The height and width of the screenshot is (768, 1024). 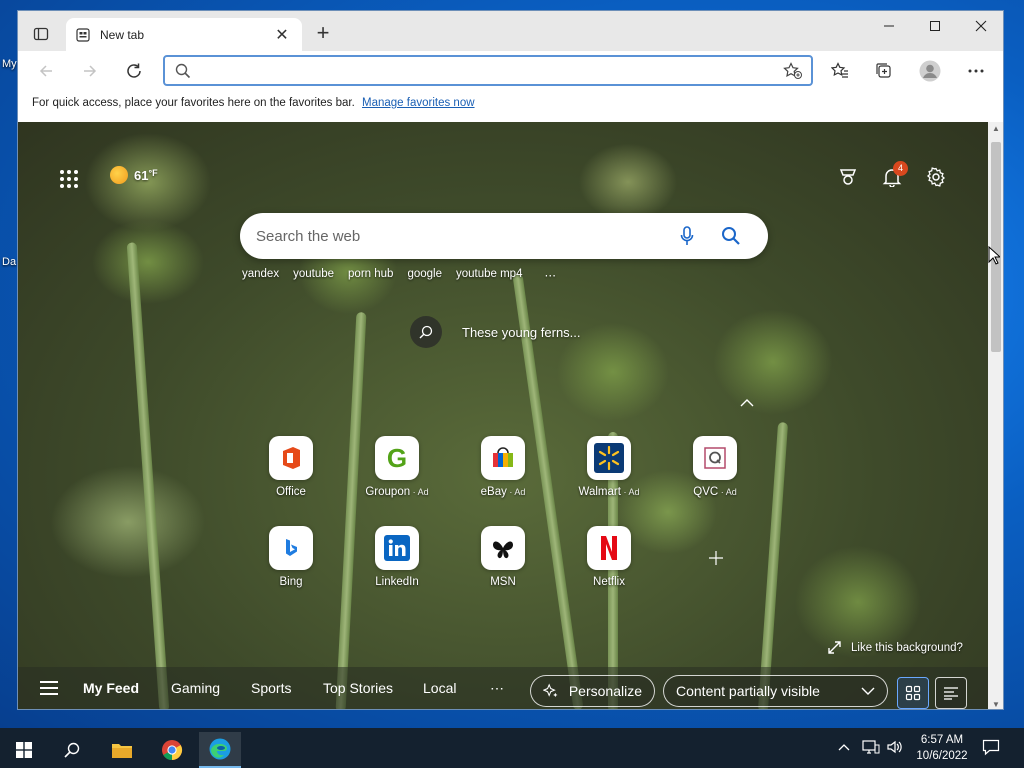 I want to click on mouse-cursor-icon, so click(x=994, y=255).